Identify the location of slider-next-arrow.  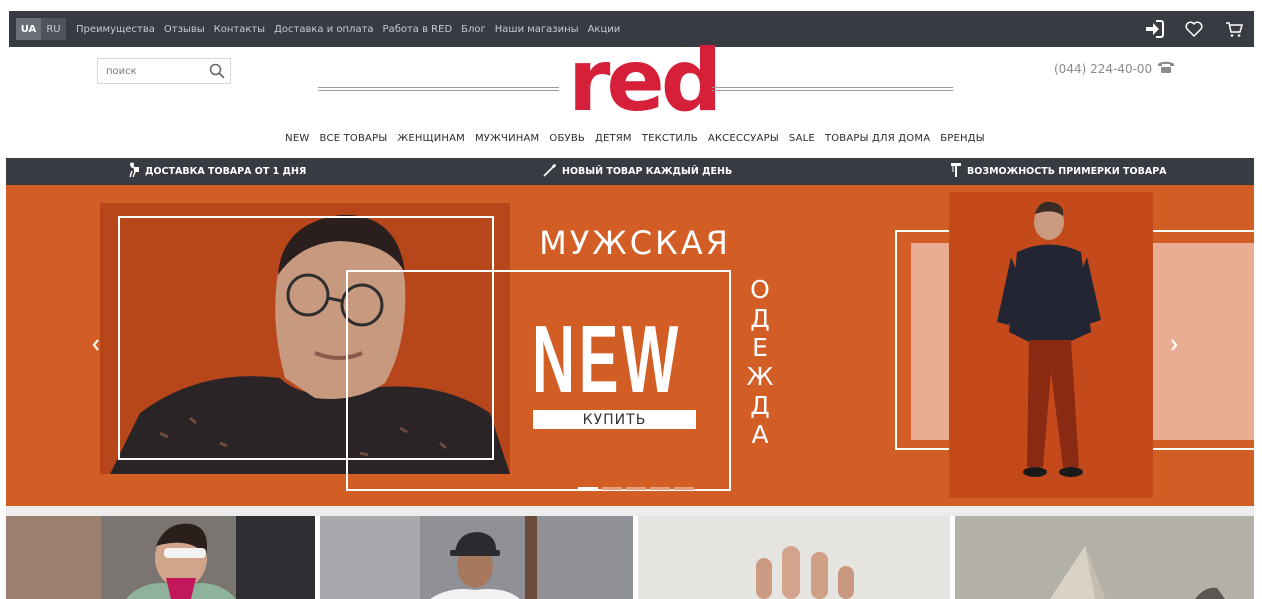
(1174, 345).